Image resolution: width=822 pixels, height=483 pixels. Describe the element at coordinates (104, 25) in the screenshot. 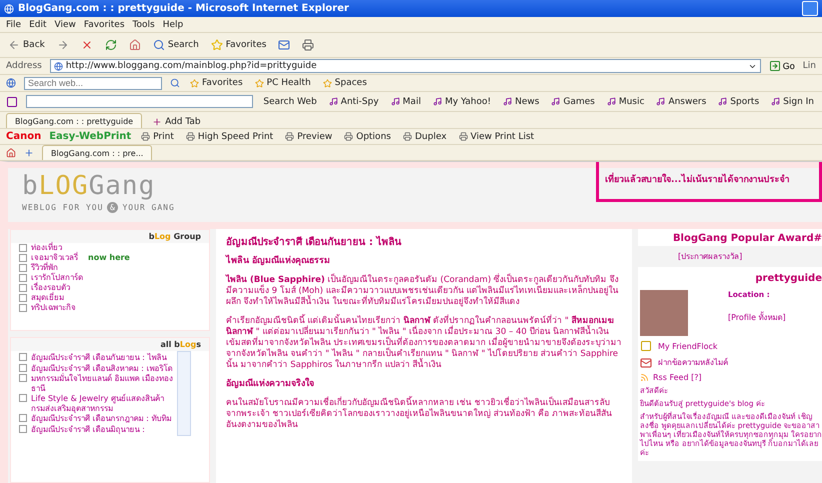

I see `menu-item: Favorites` at that location.